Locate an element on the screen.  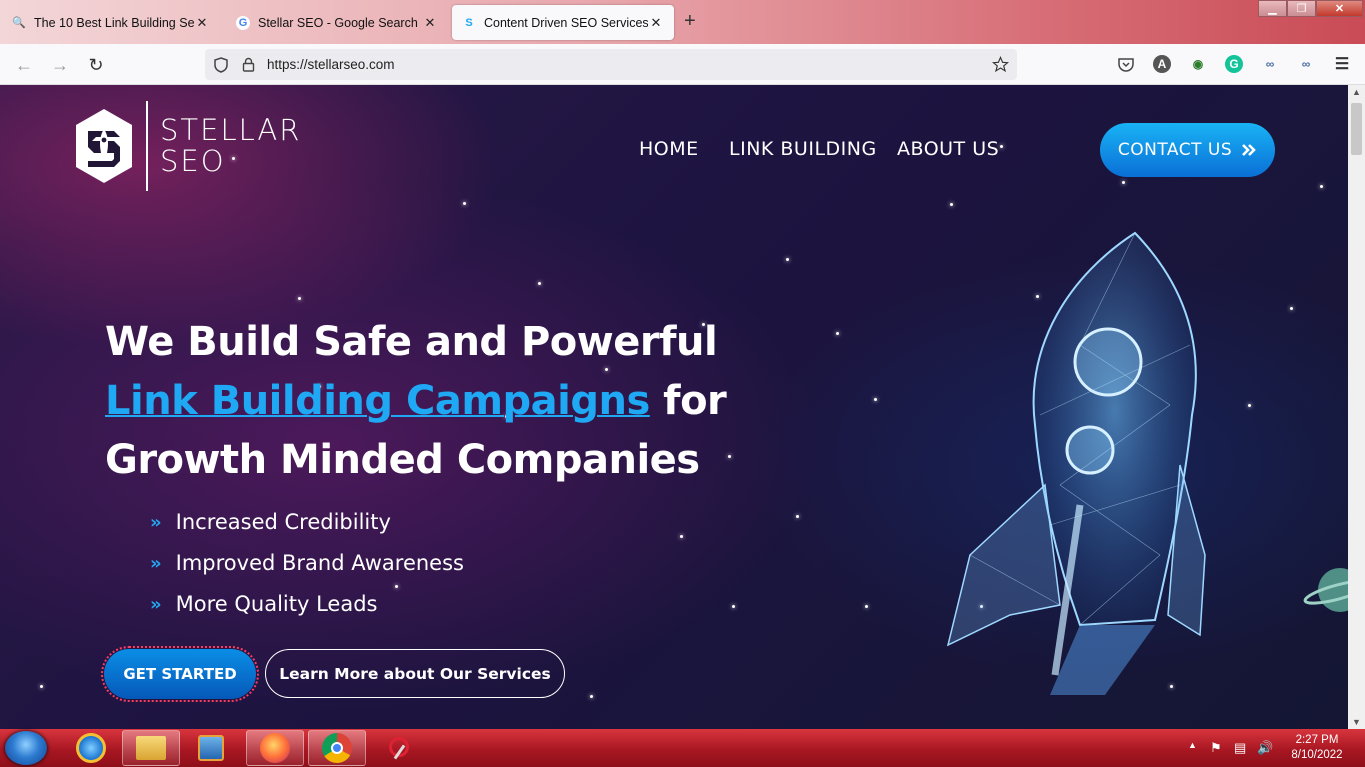
browser-toolbar: ← → ↻ https://stellarseo.com A ◉ G ∞ ∞ ☰ is located at coordinates (682, 64).